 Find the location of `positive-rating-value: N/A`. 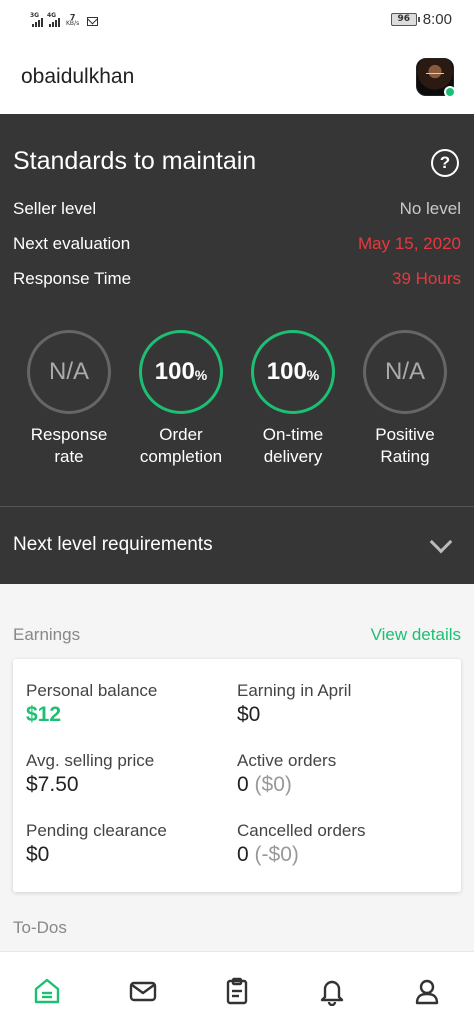

positive-rating-value: N/A is located at coordinates (404, 371).